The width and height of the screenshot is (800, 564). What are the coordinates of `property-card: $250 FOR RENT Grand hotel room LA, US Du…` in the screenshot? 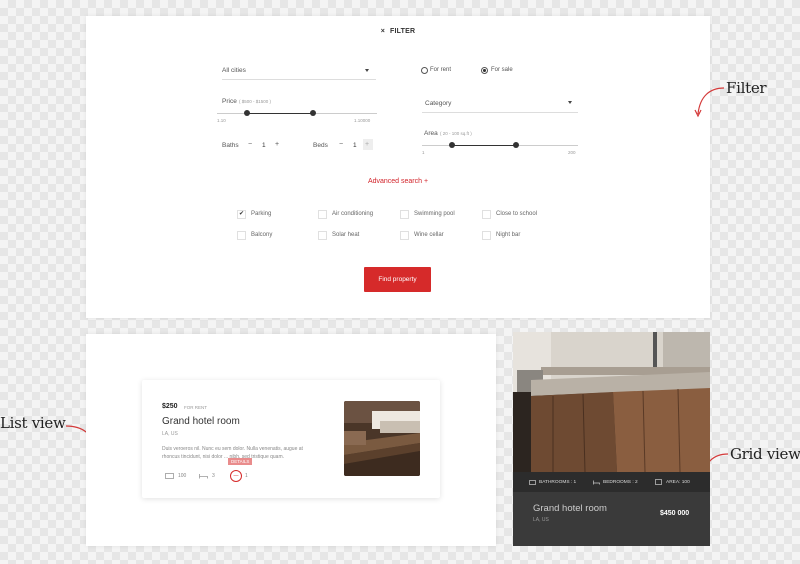 It's located at (291, 439).